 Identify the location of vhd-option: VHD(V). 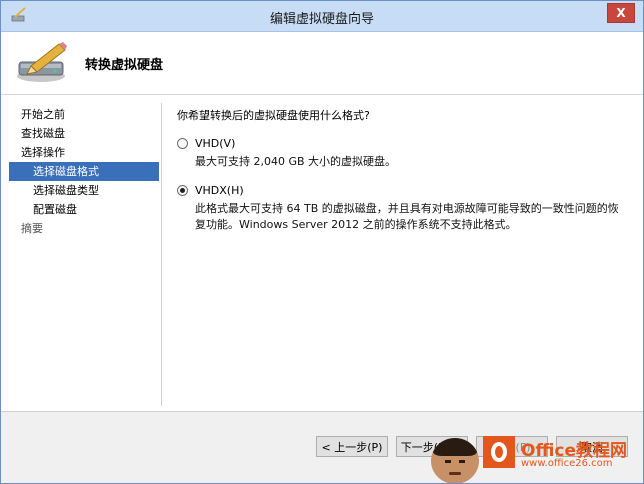
(402, 143).